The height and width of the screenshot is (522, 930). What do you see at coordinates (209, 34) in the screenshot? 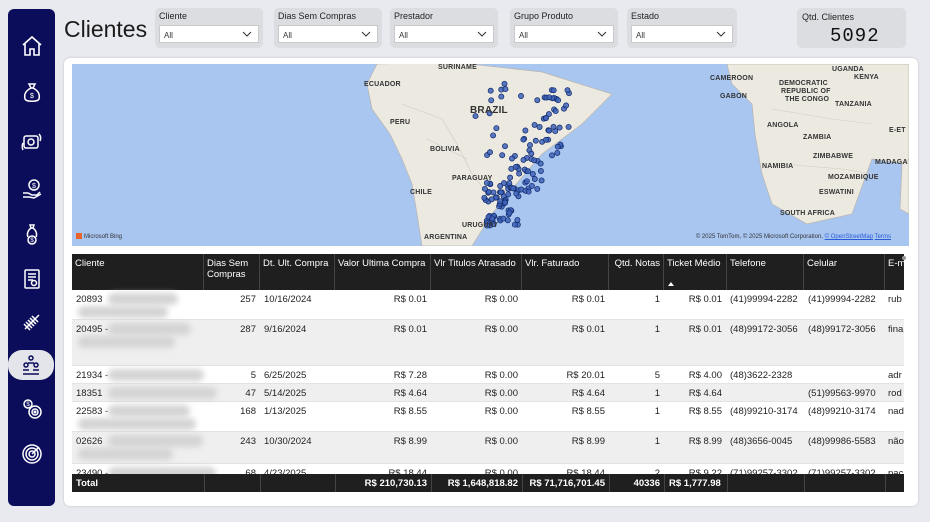
I see `filter-cliente-select: All` at bounding box center [209, 34].